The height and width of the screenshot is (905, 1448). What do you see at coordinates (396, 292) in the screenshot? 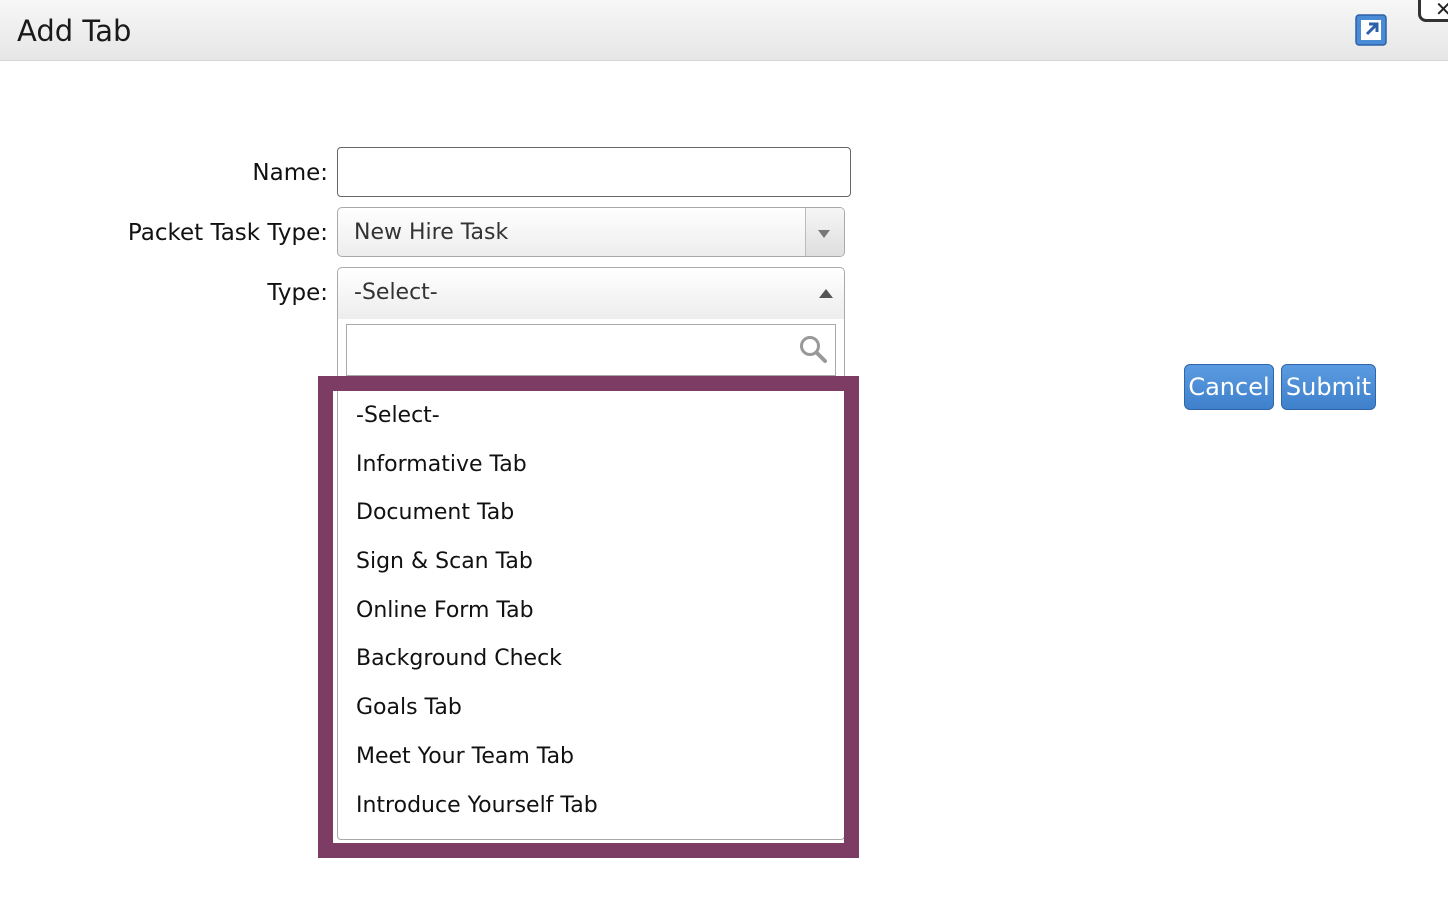
I see `type-select-value: -Select-` at bounding box center [396, 292].